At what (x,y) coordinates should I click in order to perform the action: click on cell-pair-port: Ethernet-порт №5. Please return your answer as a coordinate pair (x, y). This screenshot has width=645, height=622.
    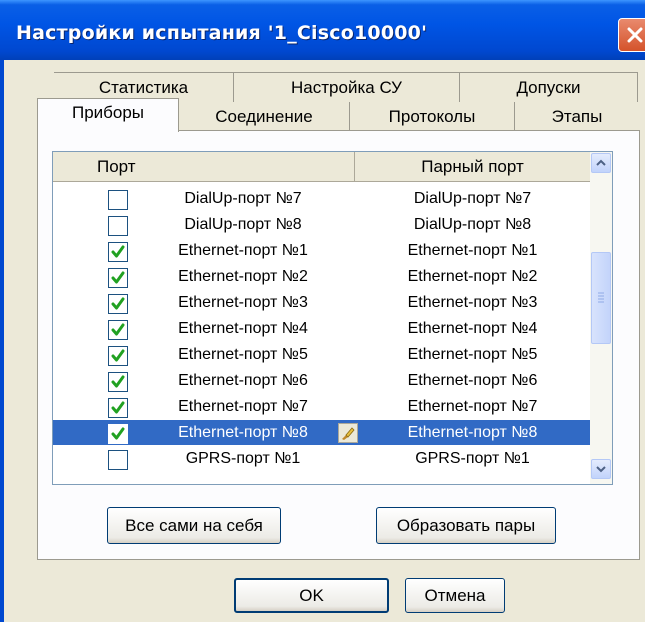
    Looking at the image, I should click on (472, 354).